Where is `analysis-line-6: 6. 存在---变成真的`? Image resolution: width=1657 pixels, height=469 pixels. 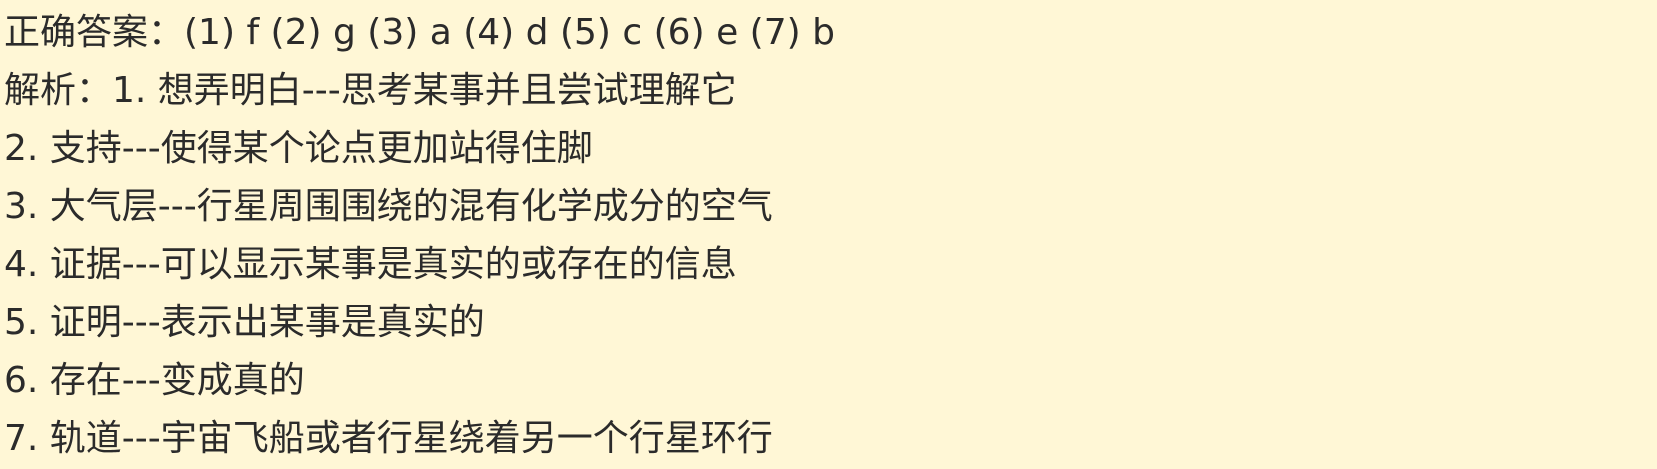 analysis-line-6: 6. 存在---变成真的 is located at coordinates (154, 380).